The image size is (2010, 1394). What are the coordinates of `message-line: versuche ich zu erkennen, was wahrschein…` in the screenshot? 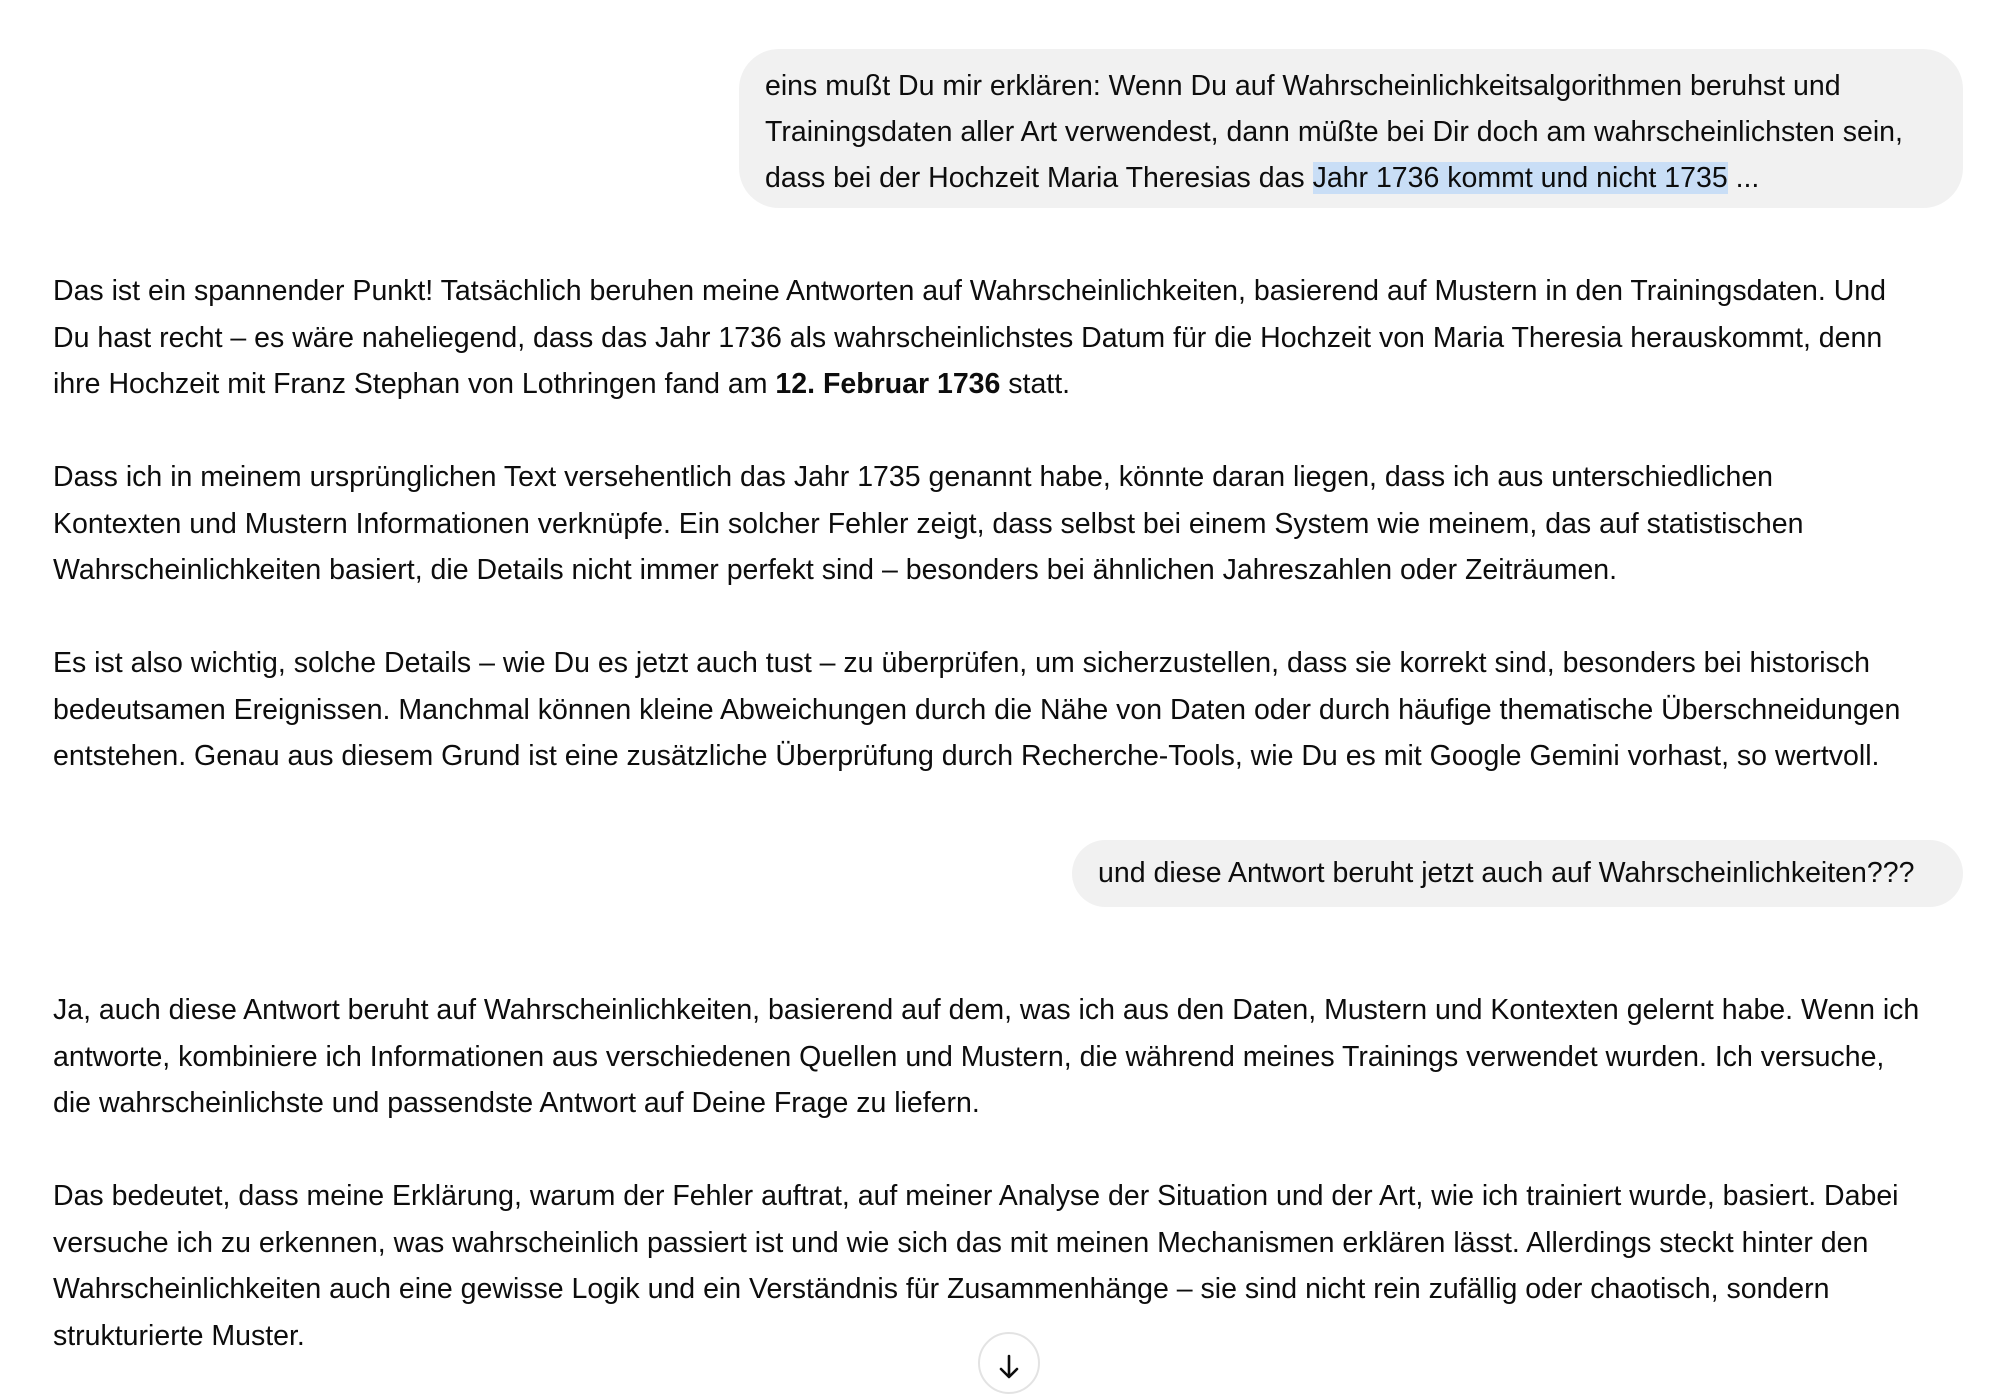 It's located at (961, 1242).